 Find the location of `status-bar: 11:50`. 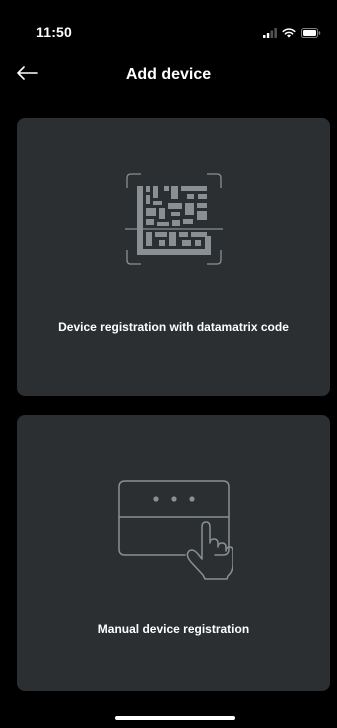

status-bar: 11:50 is located at coordinates (168, 22).